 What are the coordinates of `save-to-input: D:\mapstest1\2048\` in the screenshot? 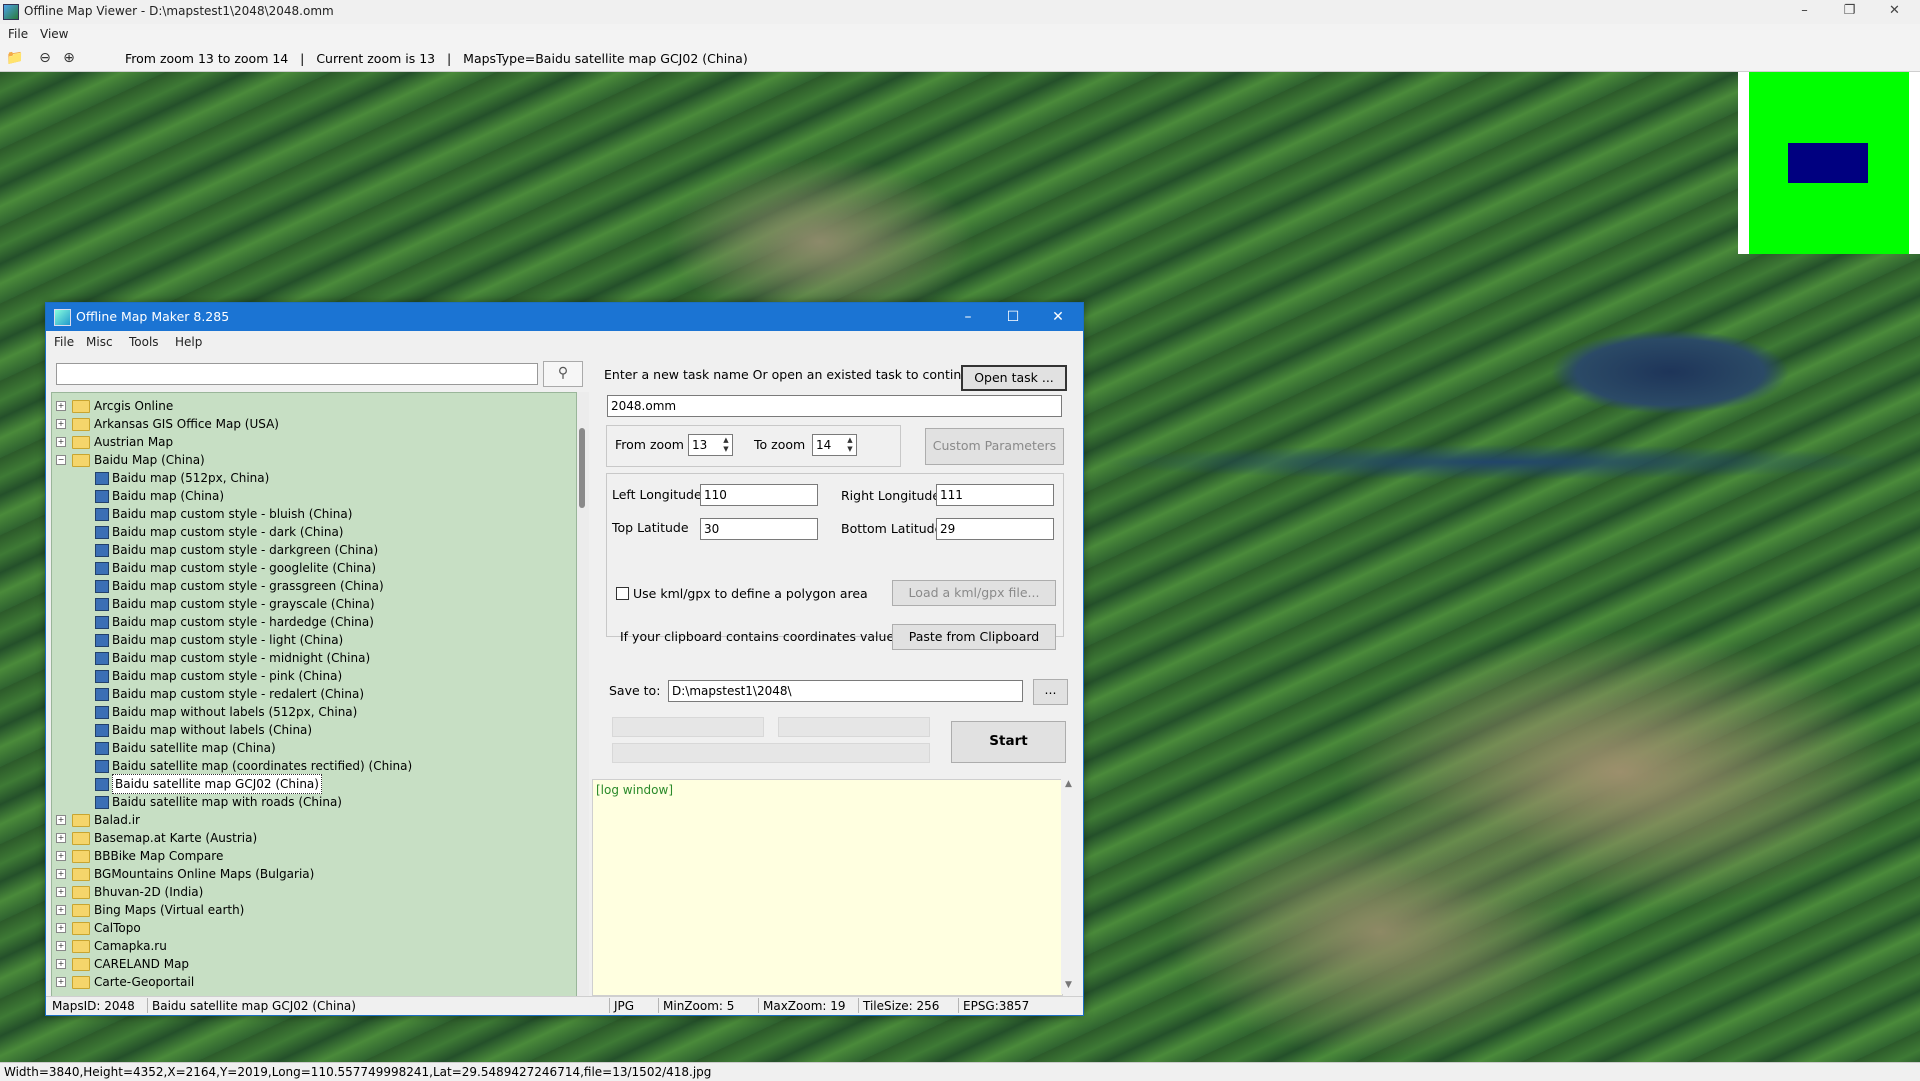 It's located at (845, 691).